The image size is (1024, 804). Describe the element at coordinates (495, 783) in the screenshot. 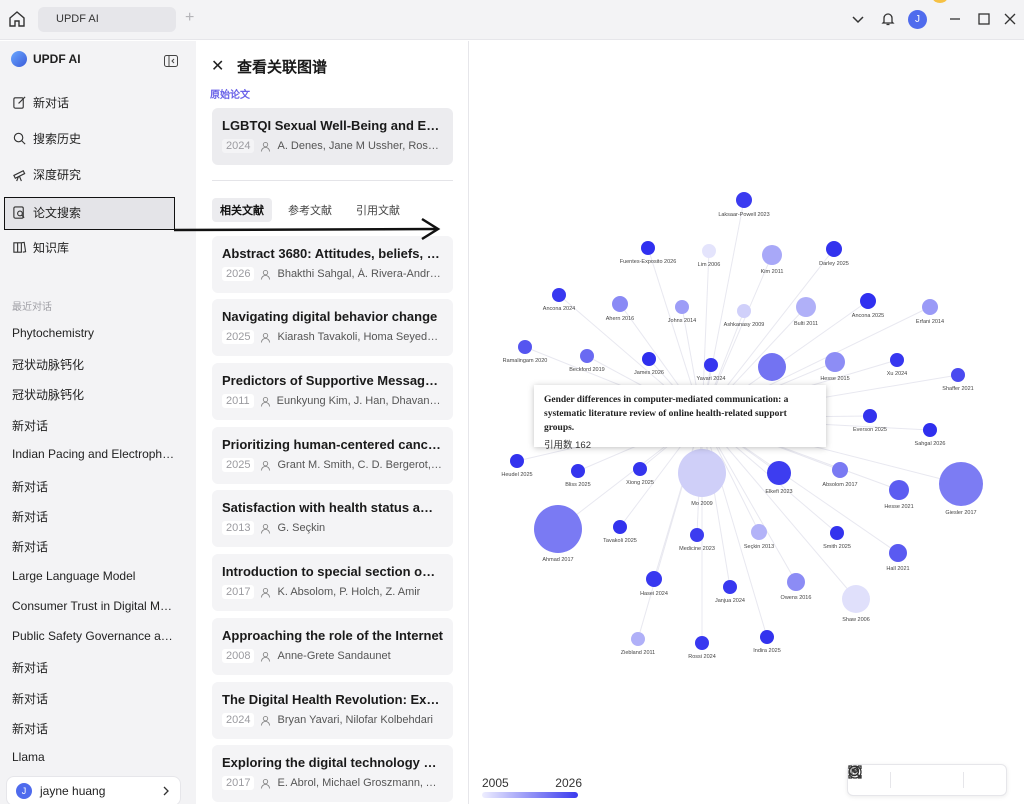

I see `legend-min-year: 2005` at that location.